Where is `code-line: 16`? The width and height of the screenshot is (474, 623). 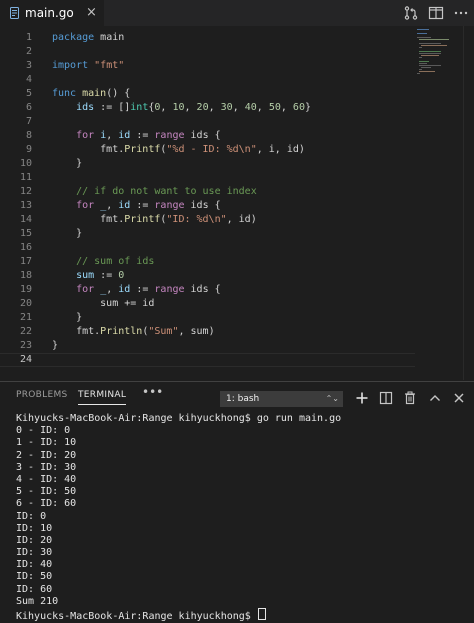
code-line: 16 is located at coordinates (207, 248).